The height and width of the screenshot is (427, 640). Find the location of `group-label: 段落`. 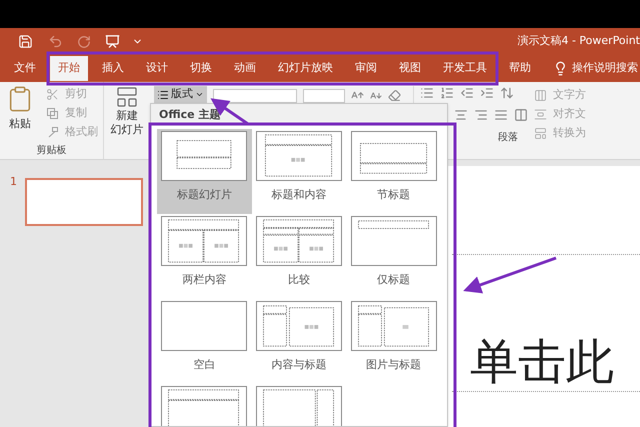

group-label: 段落 is located at coordinates (508, 137).